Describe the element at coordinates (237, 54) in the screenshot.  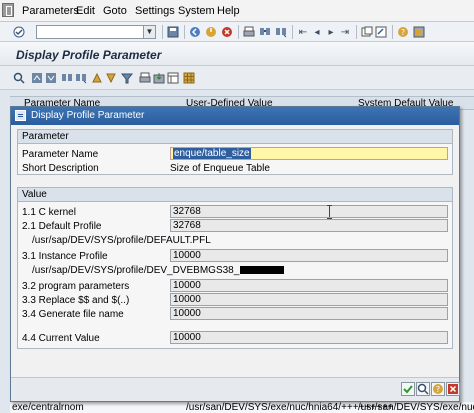
I see `screen-title-bar: Display Profile Parameter` at that location.